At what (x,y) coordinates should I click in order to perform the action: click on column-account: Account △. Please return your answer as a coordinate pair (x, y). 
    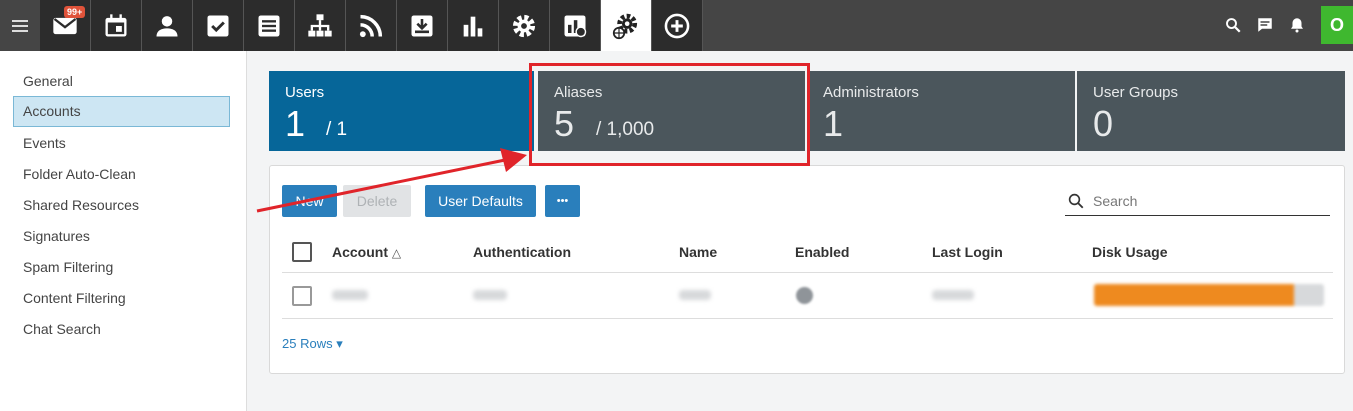
    Looking at the image, I should click on (366, 252).